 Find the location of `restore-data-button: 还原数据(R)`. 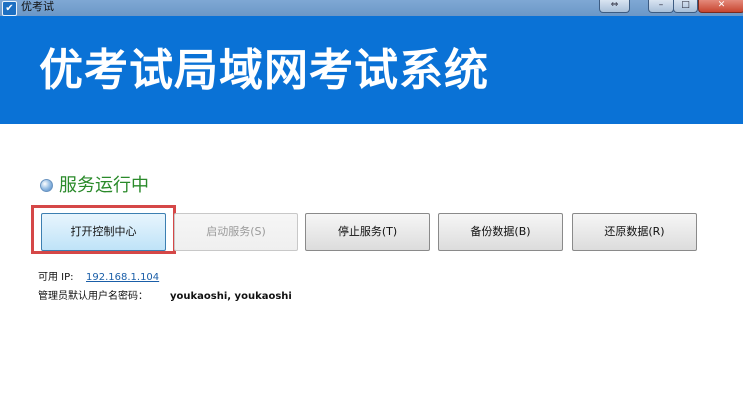

restore-data-button: 还原数据(R) is located at coordinates (634, 232).